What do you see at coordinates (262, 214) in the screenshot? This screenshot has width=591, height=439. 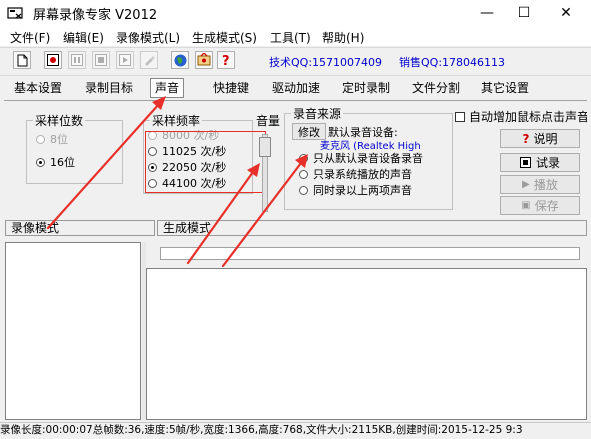 I see `arrow-to-recording-source` at bounding box center [262, 214].